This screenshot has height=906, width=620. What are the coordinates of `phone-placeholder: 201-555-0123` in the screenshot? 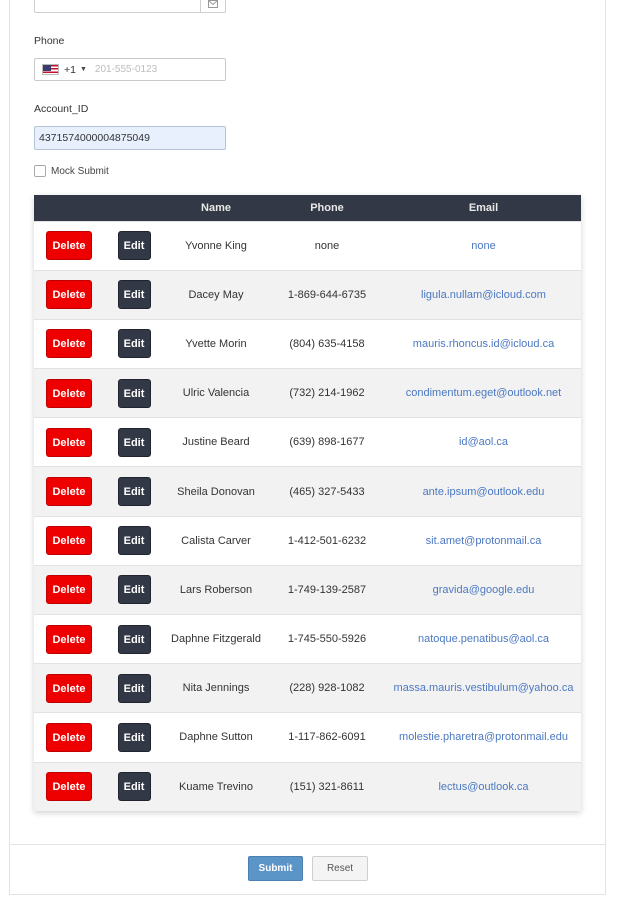 It's located at (126, 69).